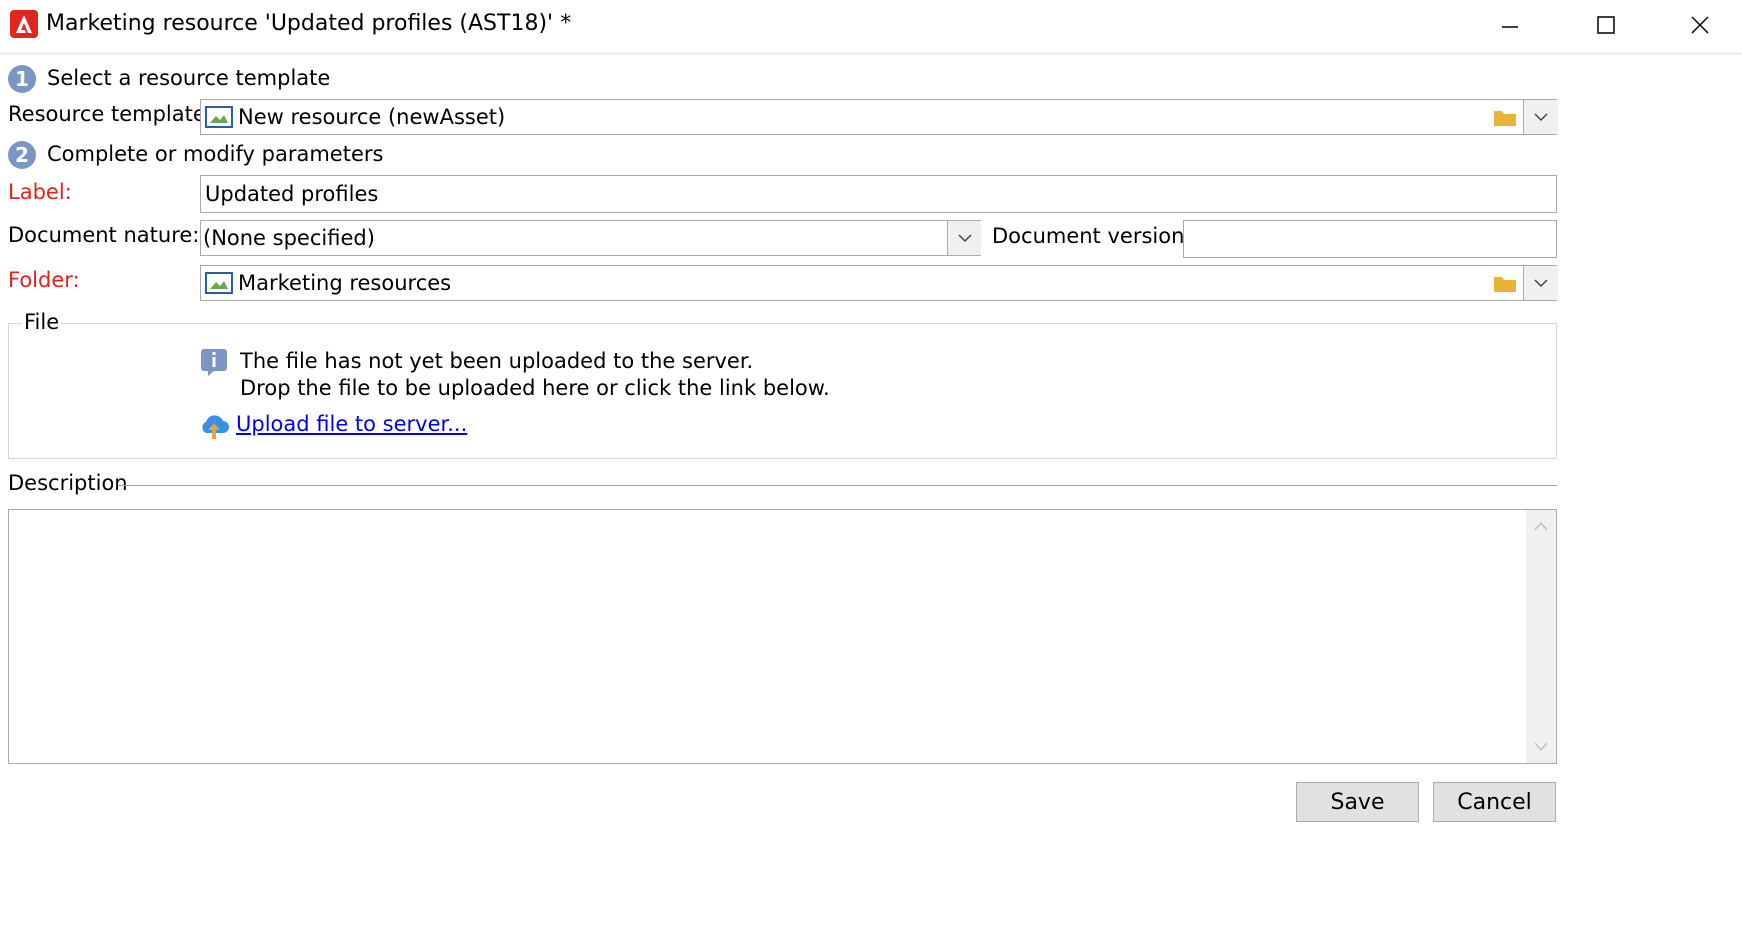 The width and height of the screenshot is (1742, 926). I want to click on minimize-button, so click(1510, 25).